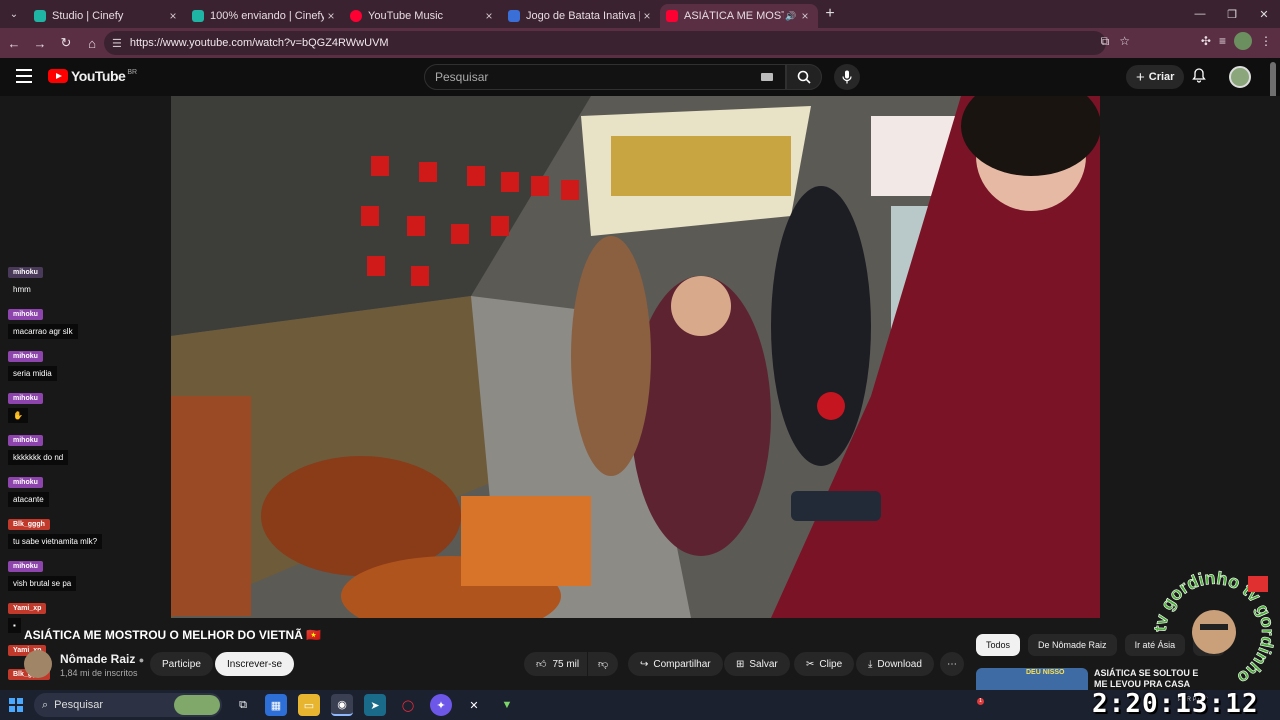 This screenshot has width=1280, height=720. Describe the element at coordinates (309, 705) in the screenshot. I see `file-explorer-icon: ▭` at that location.